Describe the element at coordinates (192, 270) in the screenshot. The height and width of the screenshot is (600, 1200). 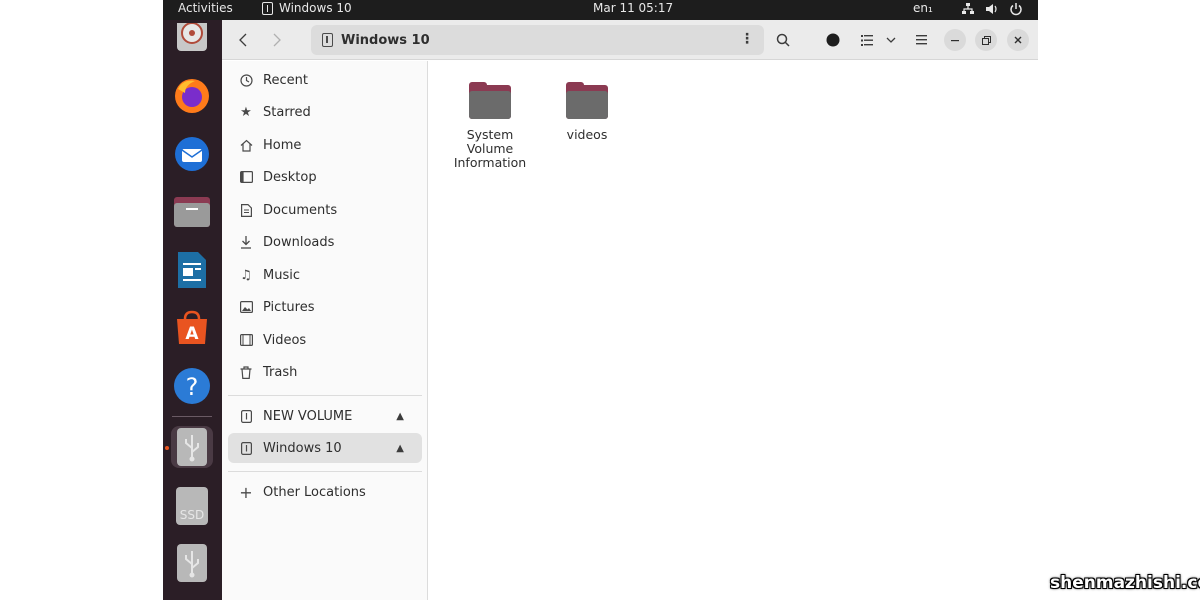
I see `libreoffice-writer-icon` at that location.